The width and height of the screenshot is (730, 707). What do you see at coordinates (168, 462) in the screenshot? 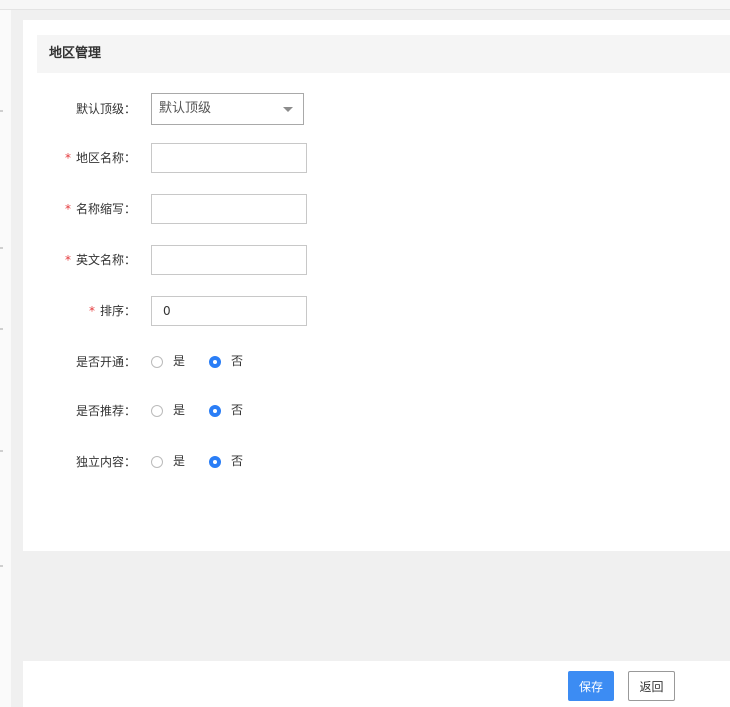
I see `independent-yes-radio: 是` at bounding box center [168, 462].